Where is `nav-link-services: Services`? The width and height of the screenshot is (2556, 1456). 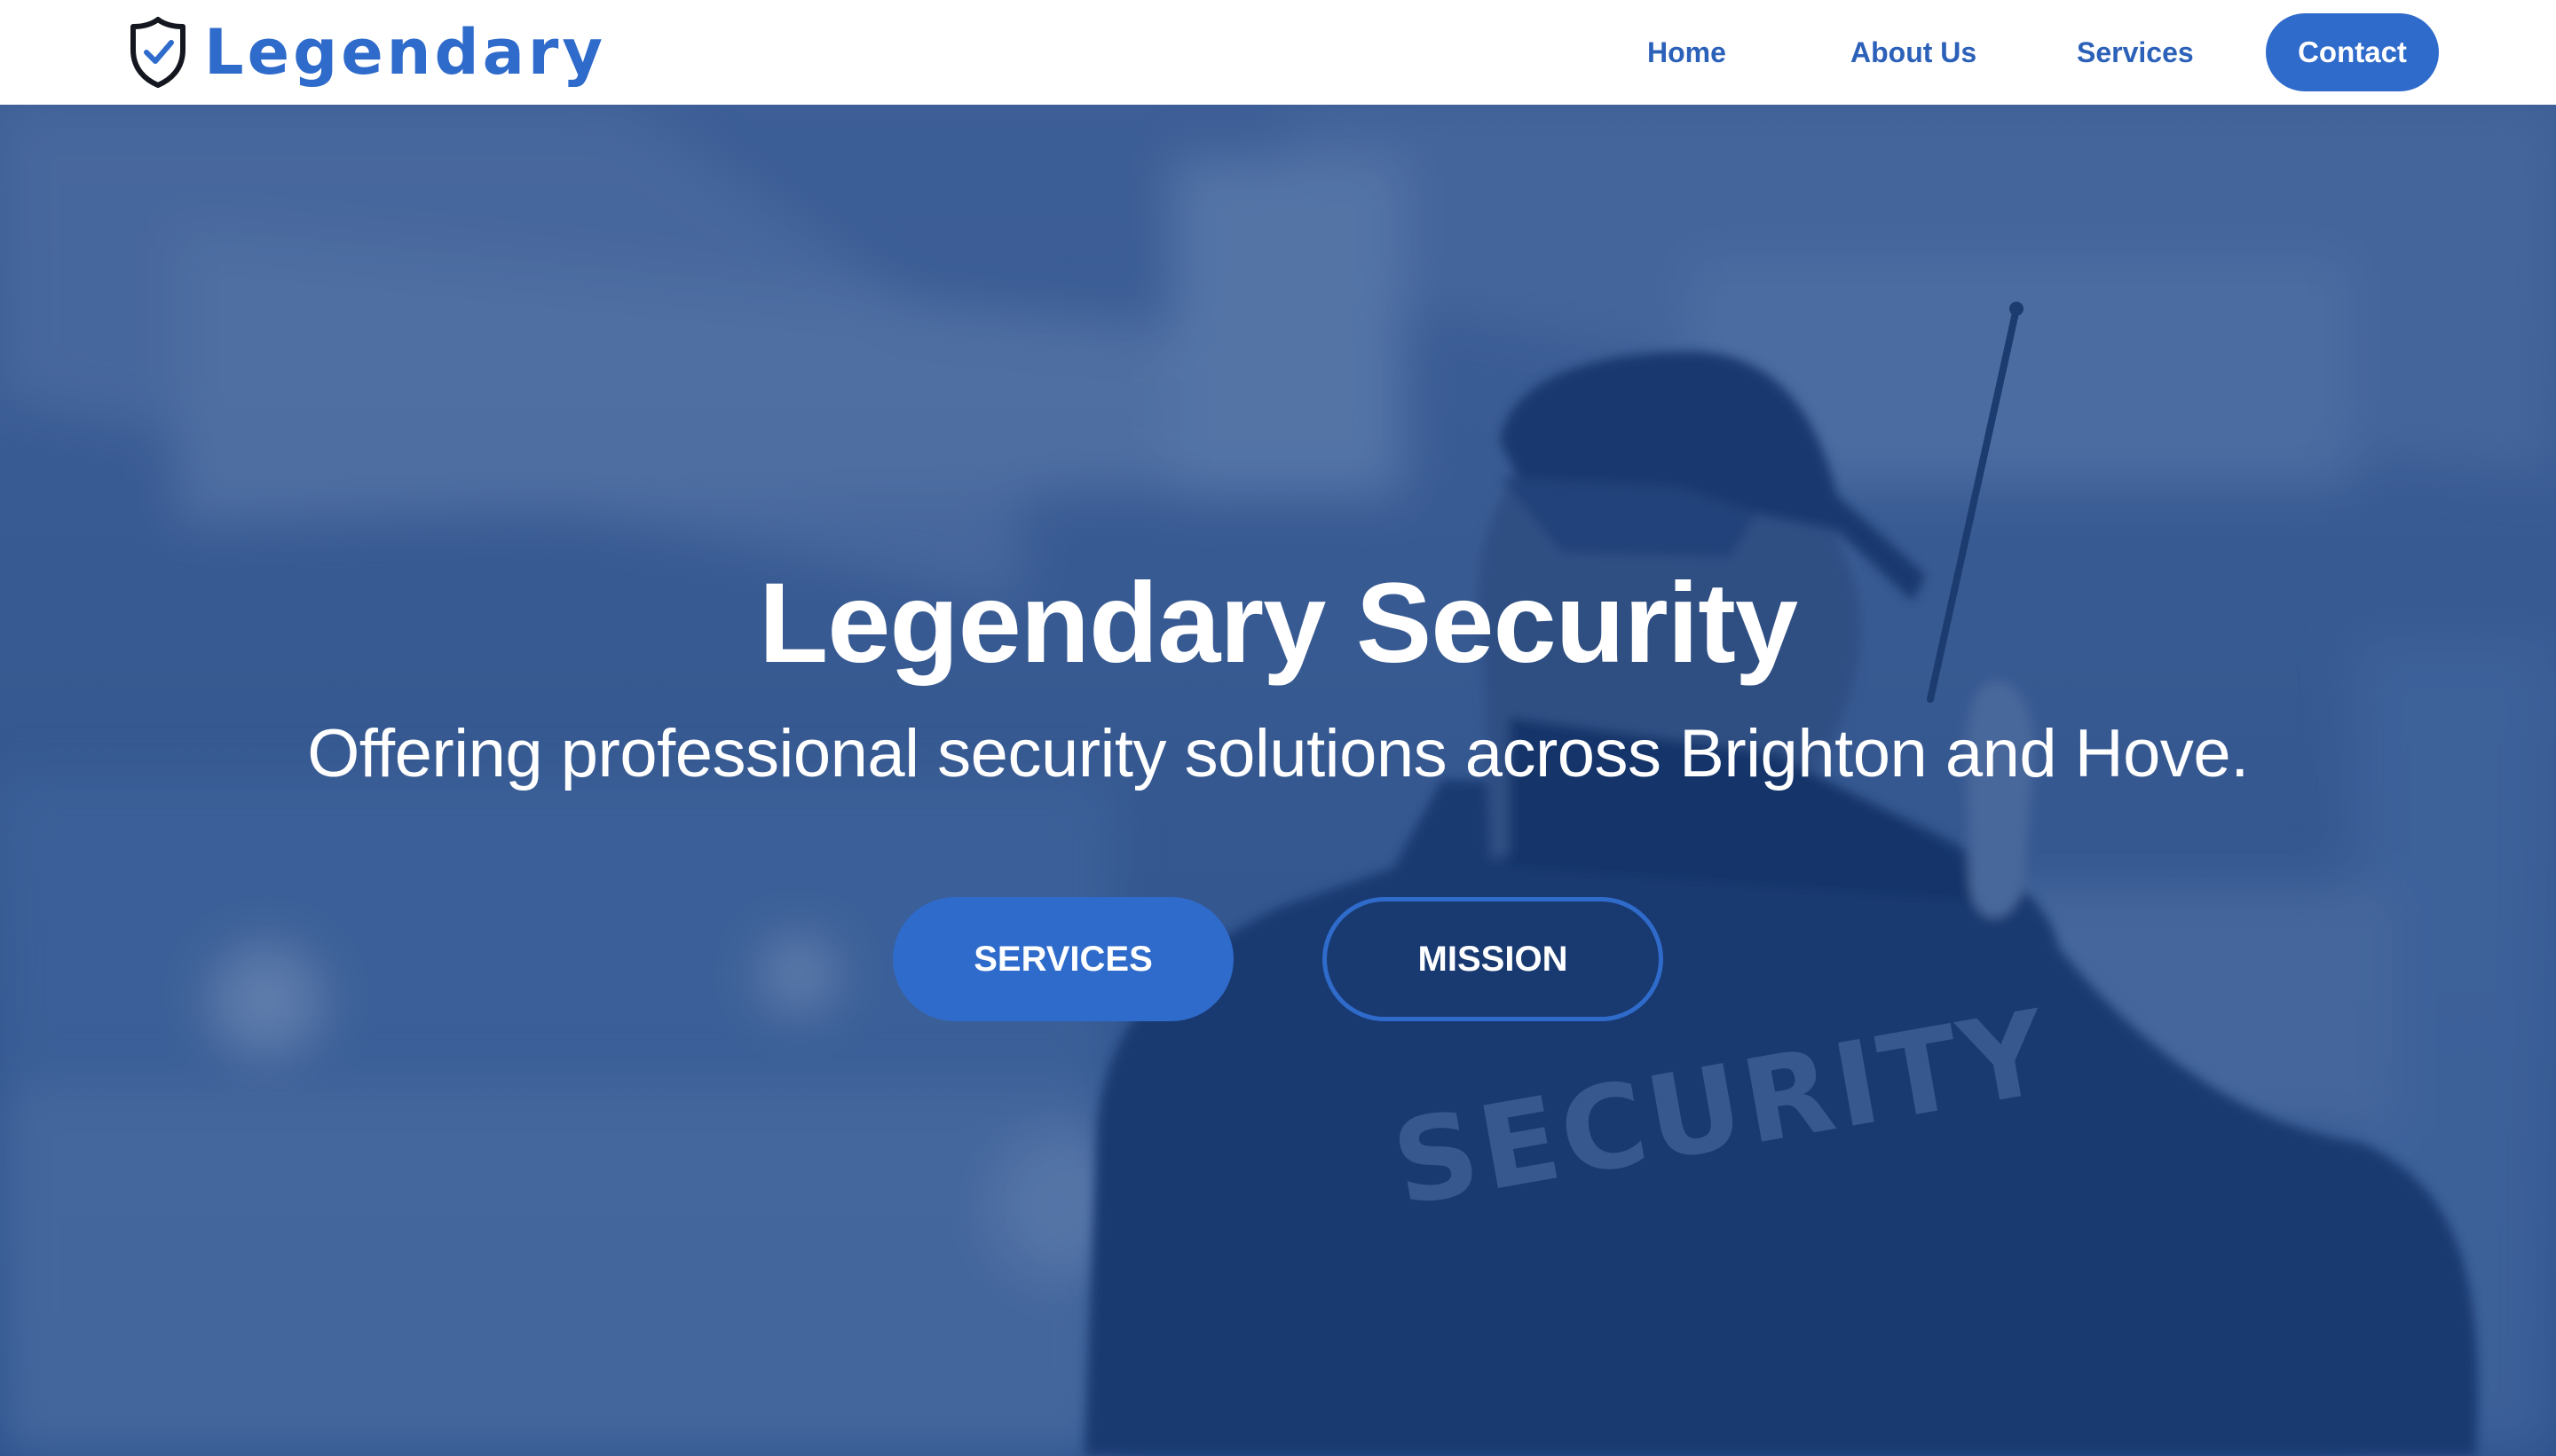 nav-link-services: Services is located at coordinates (2135, 52).